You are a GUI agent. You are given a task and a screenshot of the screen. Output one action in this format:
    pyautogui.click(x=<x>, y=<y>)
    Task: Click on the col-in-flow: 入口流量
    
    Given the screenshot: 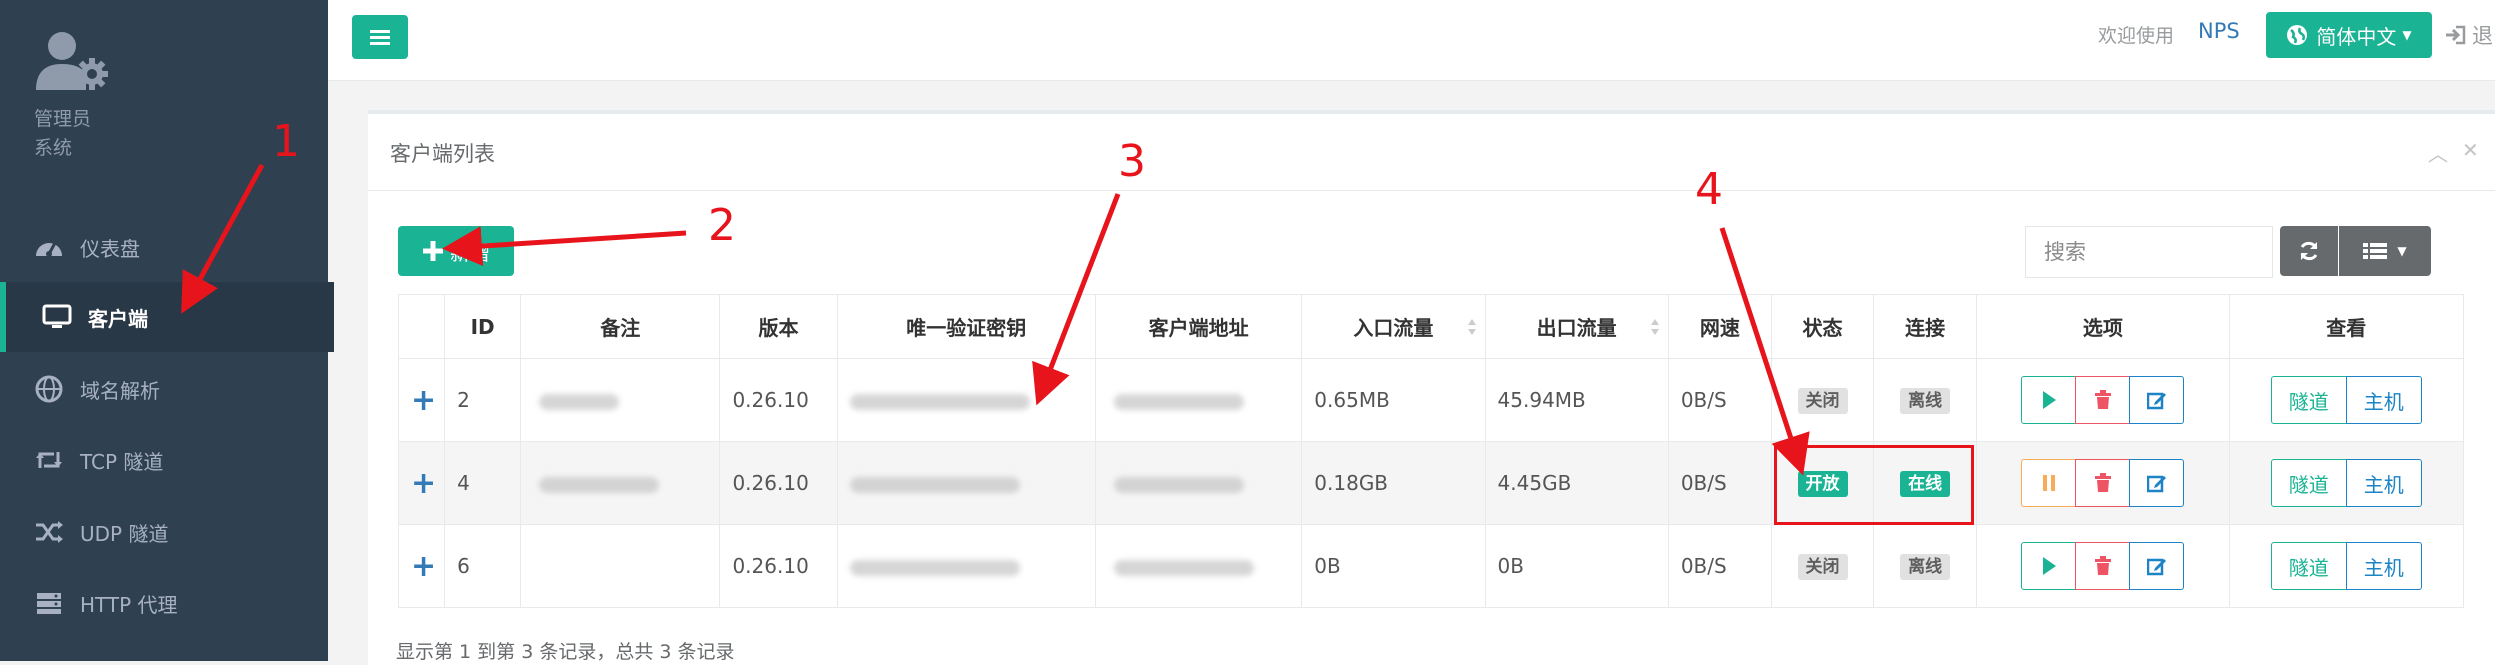 What is the action you would take?
    pyautogui.click(x=1393, y=326)
    